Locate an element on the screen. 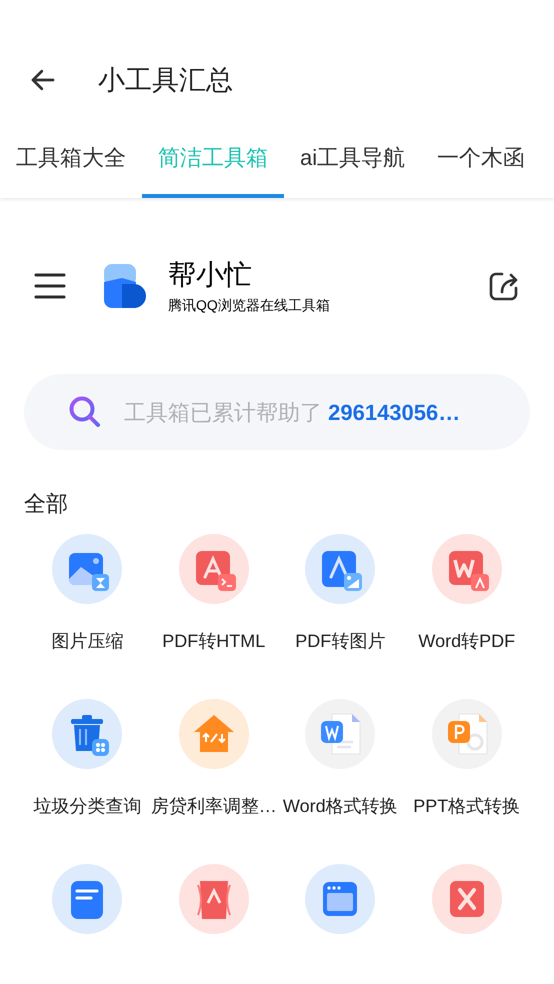 The width and height of the screenshot is (554, 984). tab: 工具箱大全 is located at coordinates (71, 157).